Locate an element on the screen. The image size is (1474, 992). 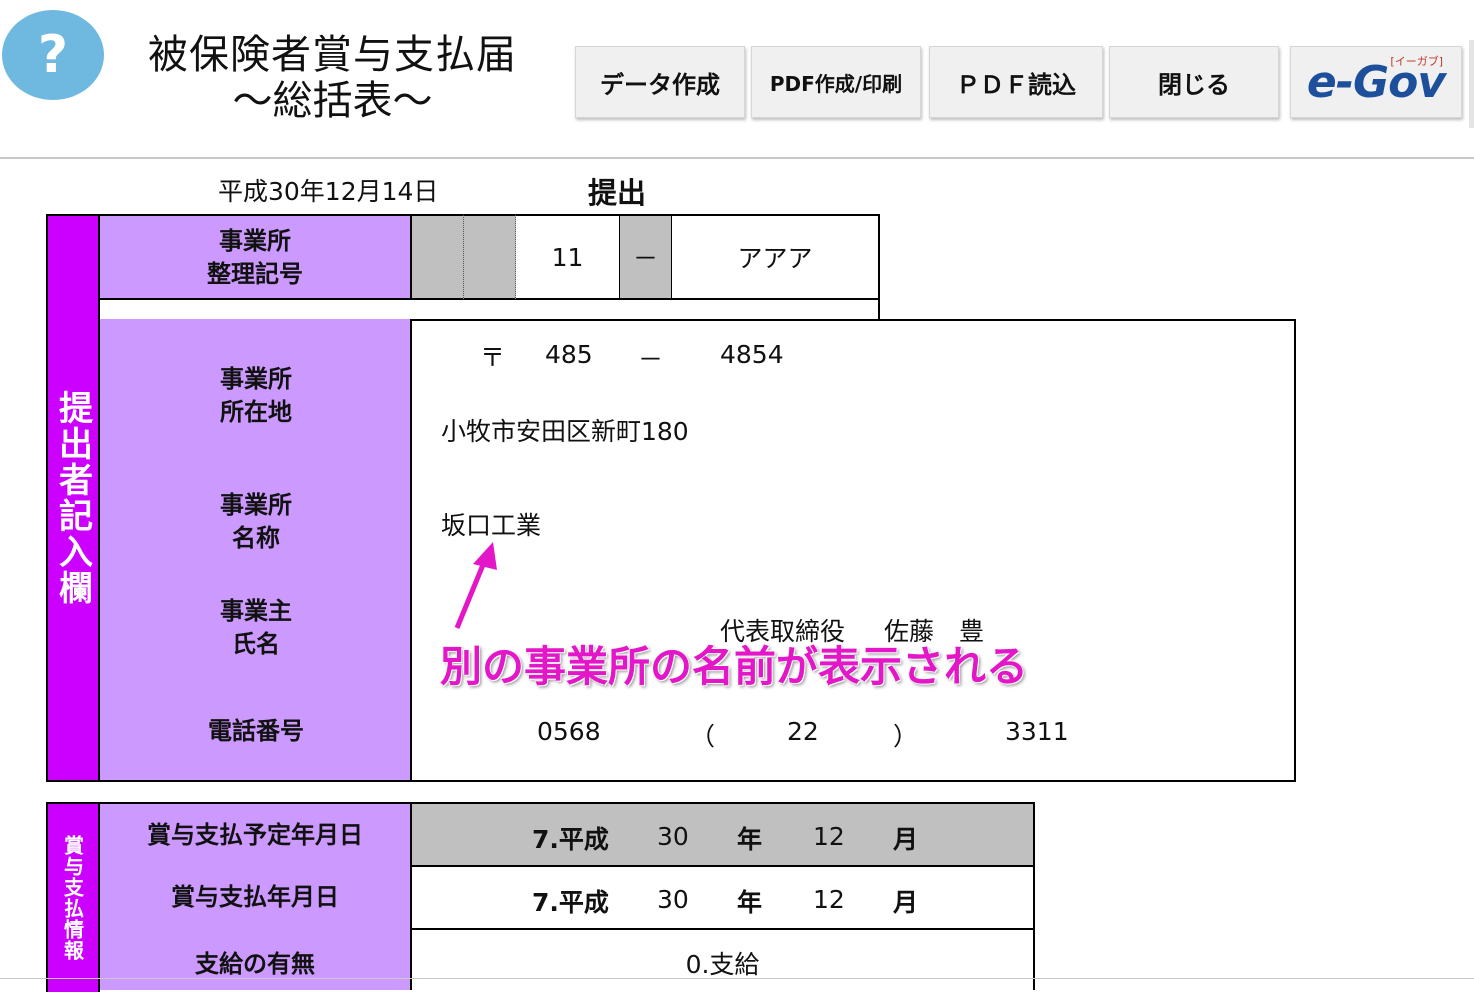
payment-status-field: 0.支給 is located at coordinates (722, 959).